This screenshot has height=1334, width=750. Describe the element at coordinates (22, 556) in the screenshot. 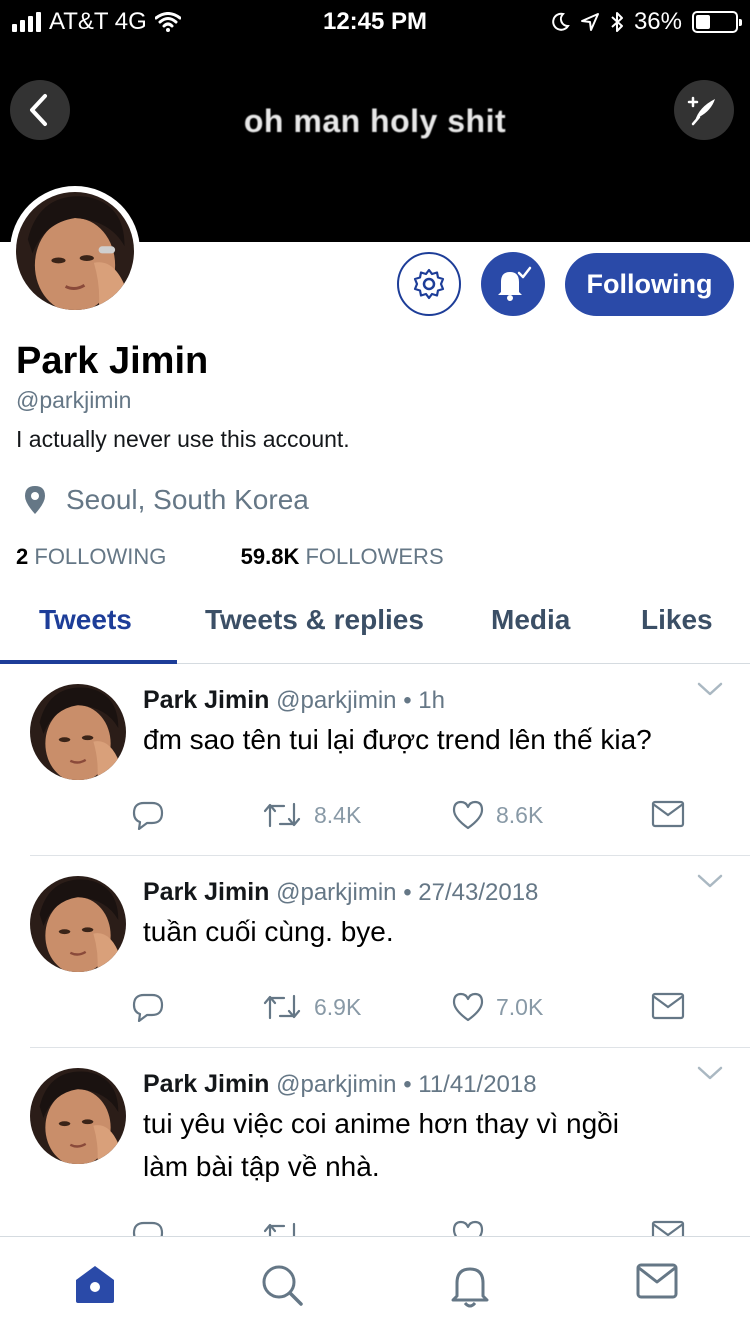

I see `following-count: 2` at that location.